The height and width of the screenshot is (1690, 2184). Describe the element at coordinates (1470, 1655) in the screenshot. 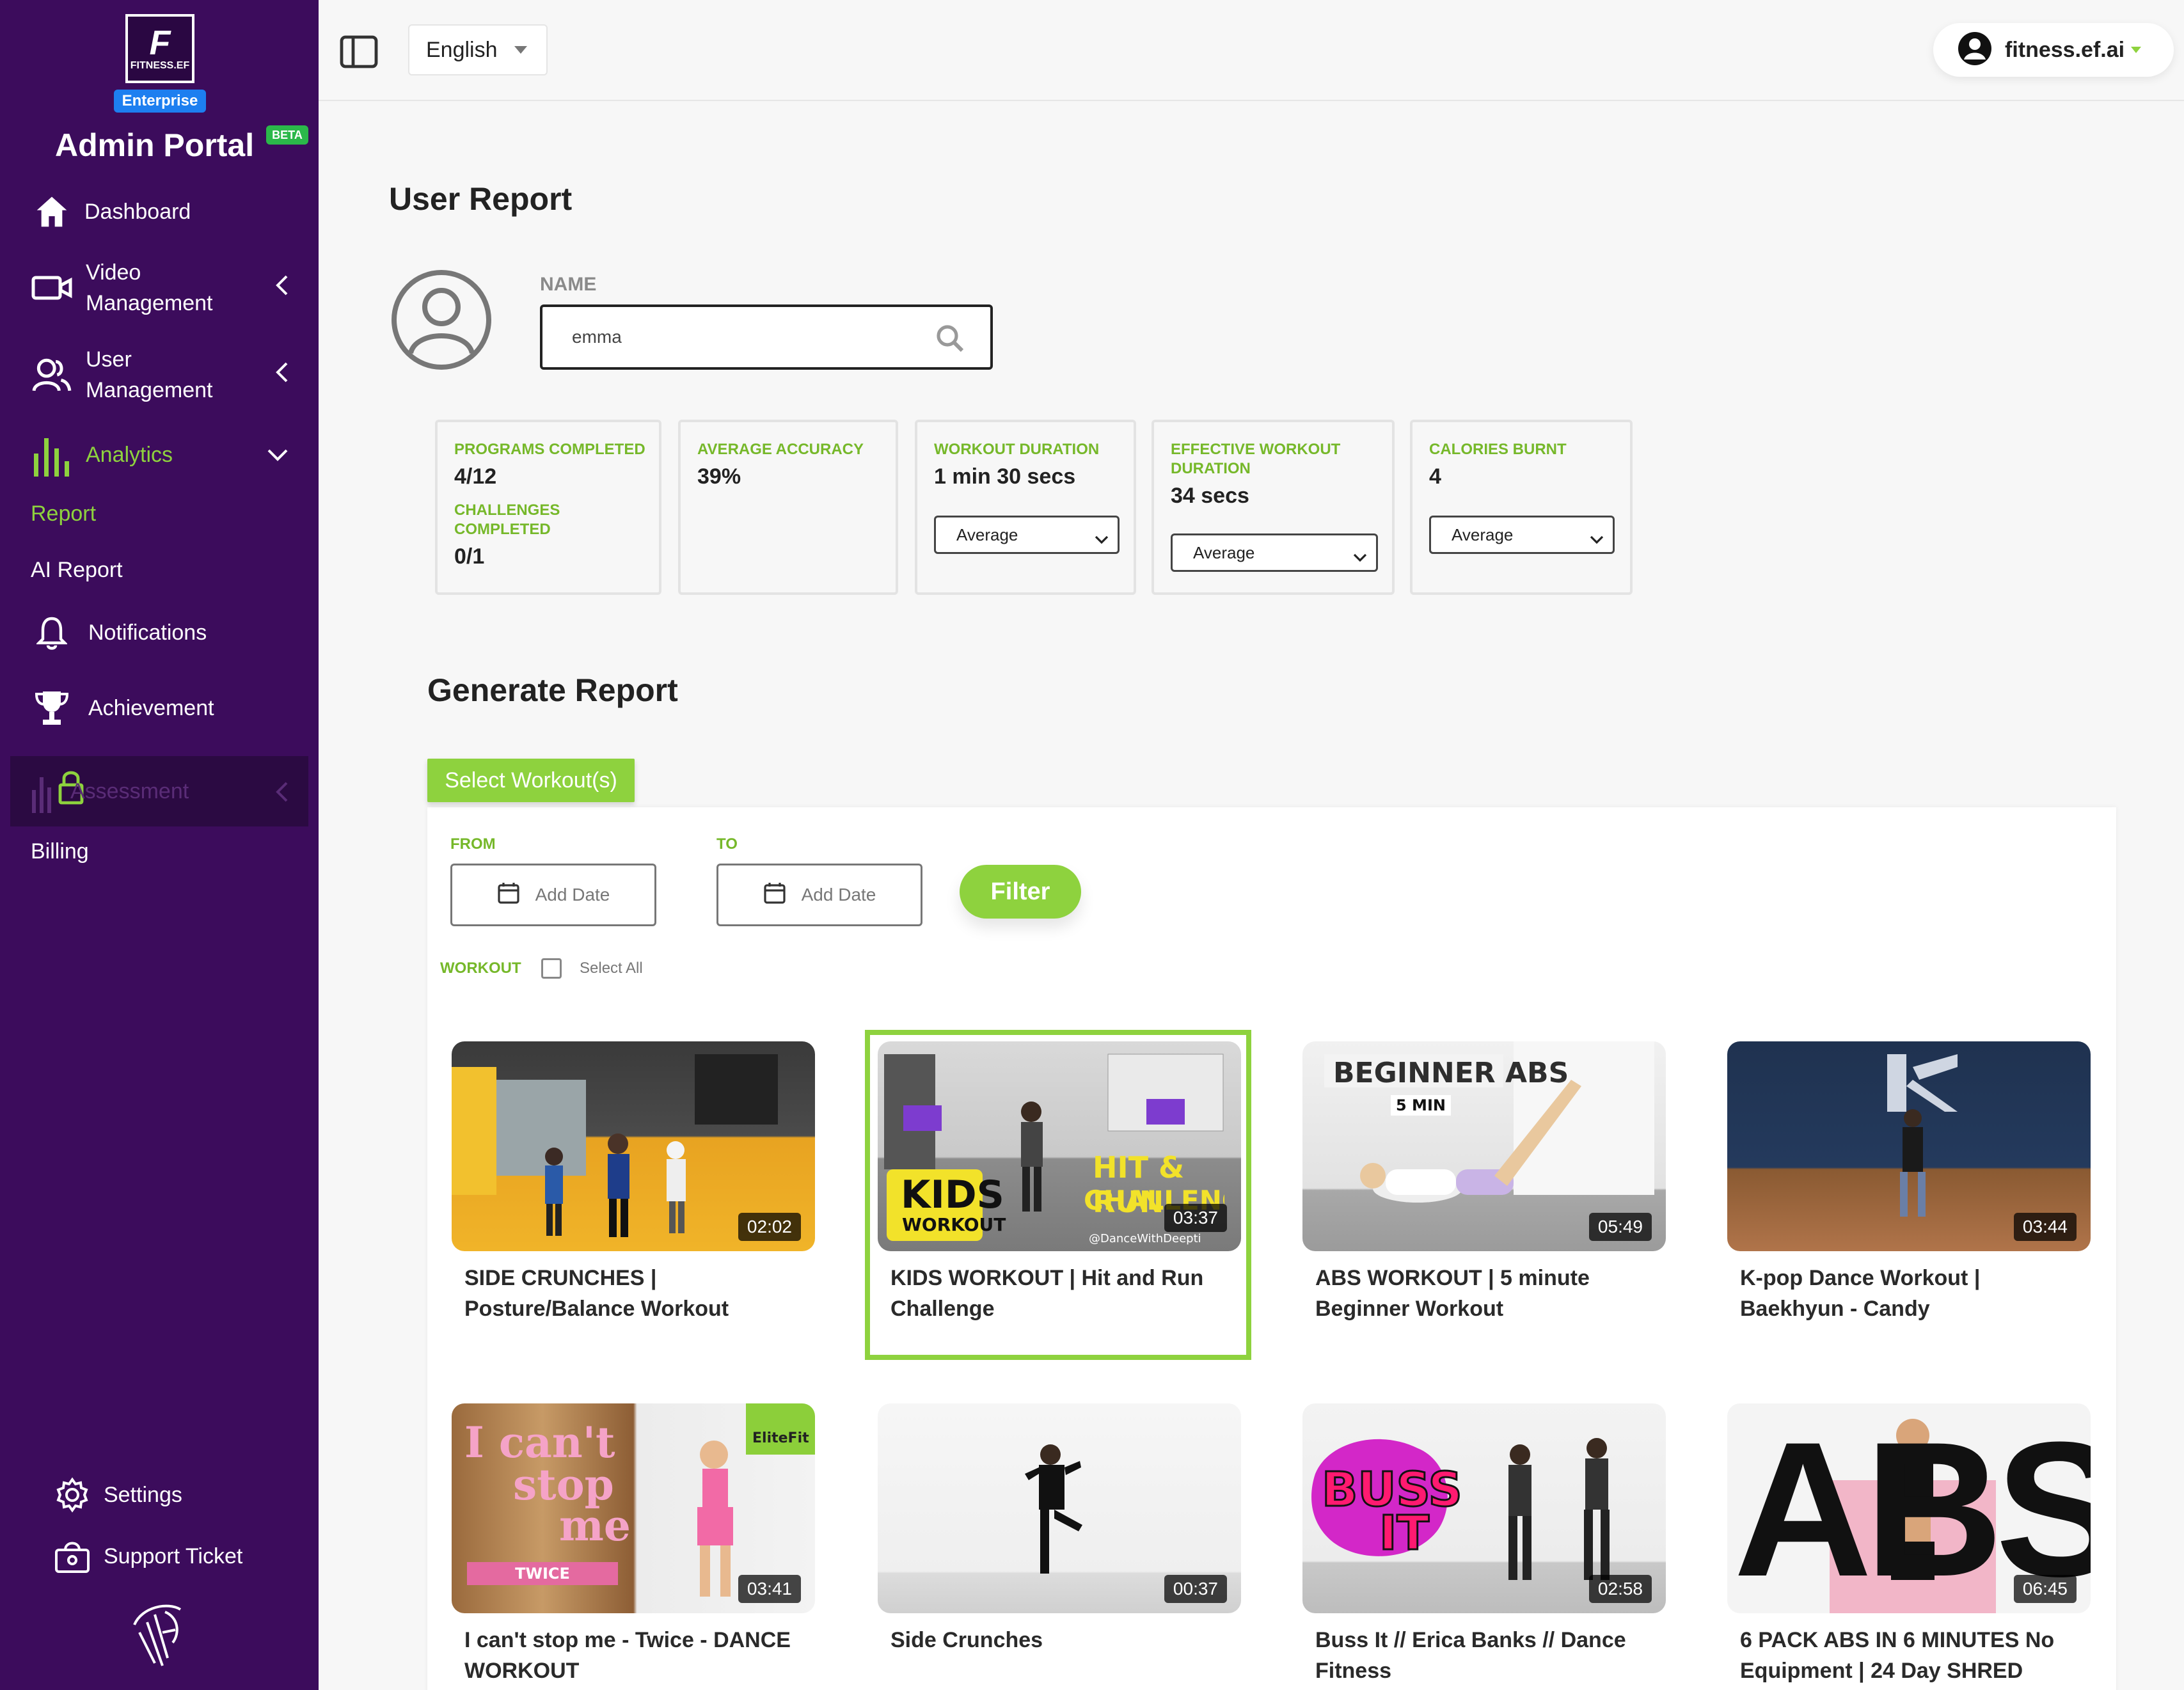

I see `workout-title: Buss It // Erica Banks // Dance Fitness` at that location.